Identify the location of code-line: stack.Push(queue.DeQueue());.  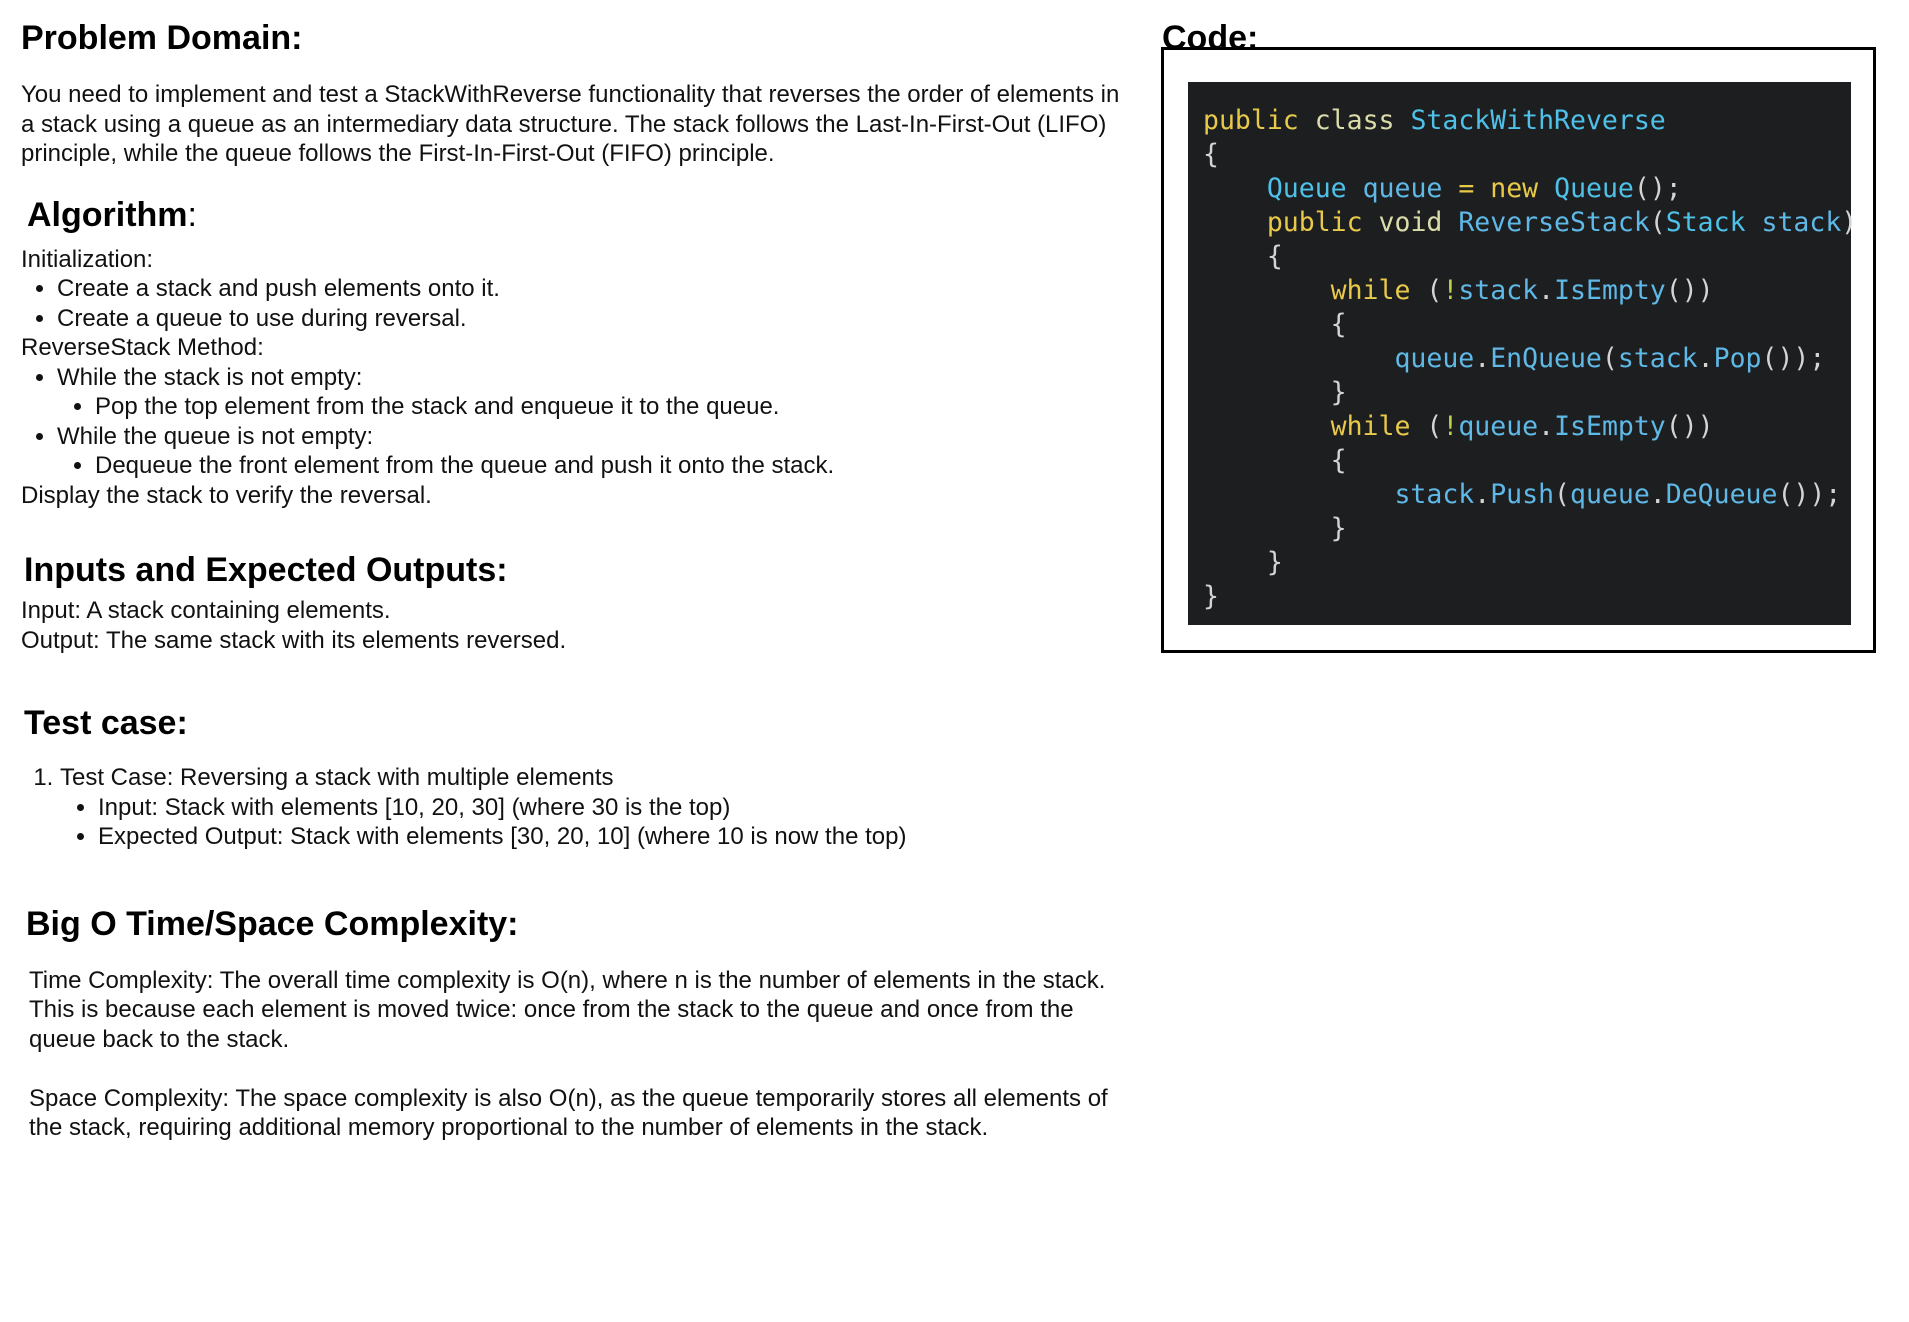
(1618, 494).